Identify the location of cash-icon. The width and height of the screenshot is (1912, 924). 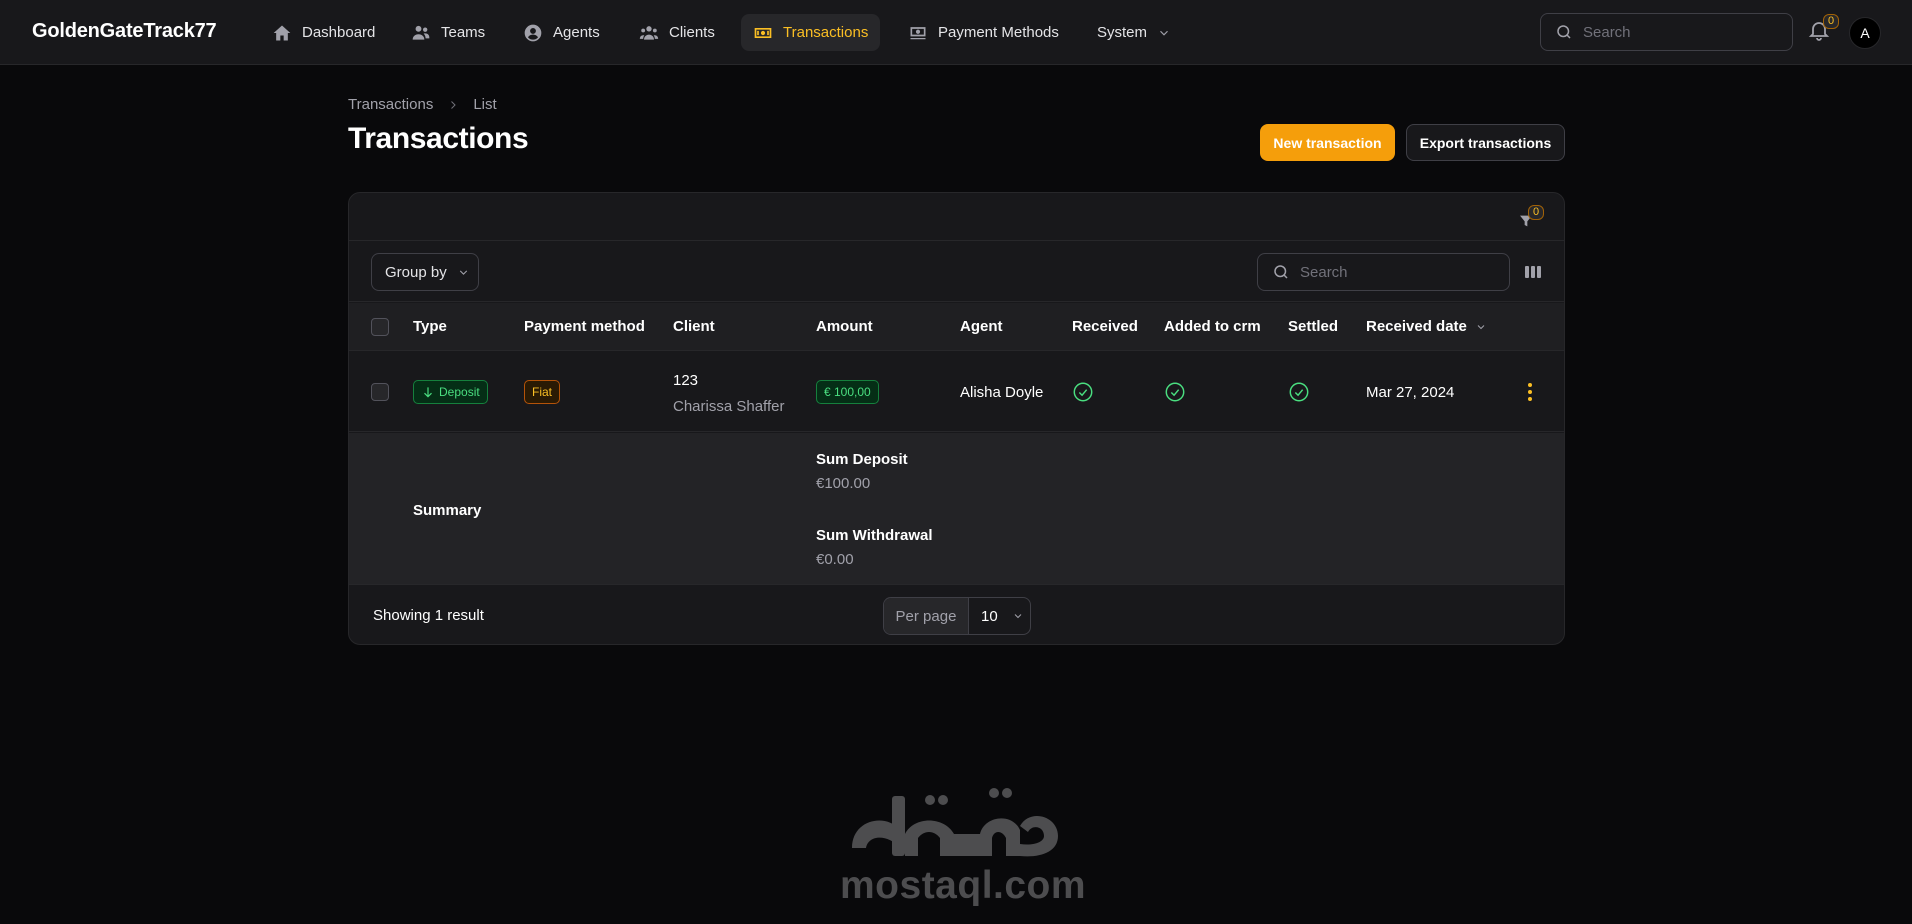
(918, 32).